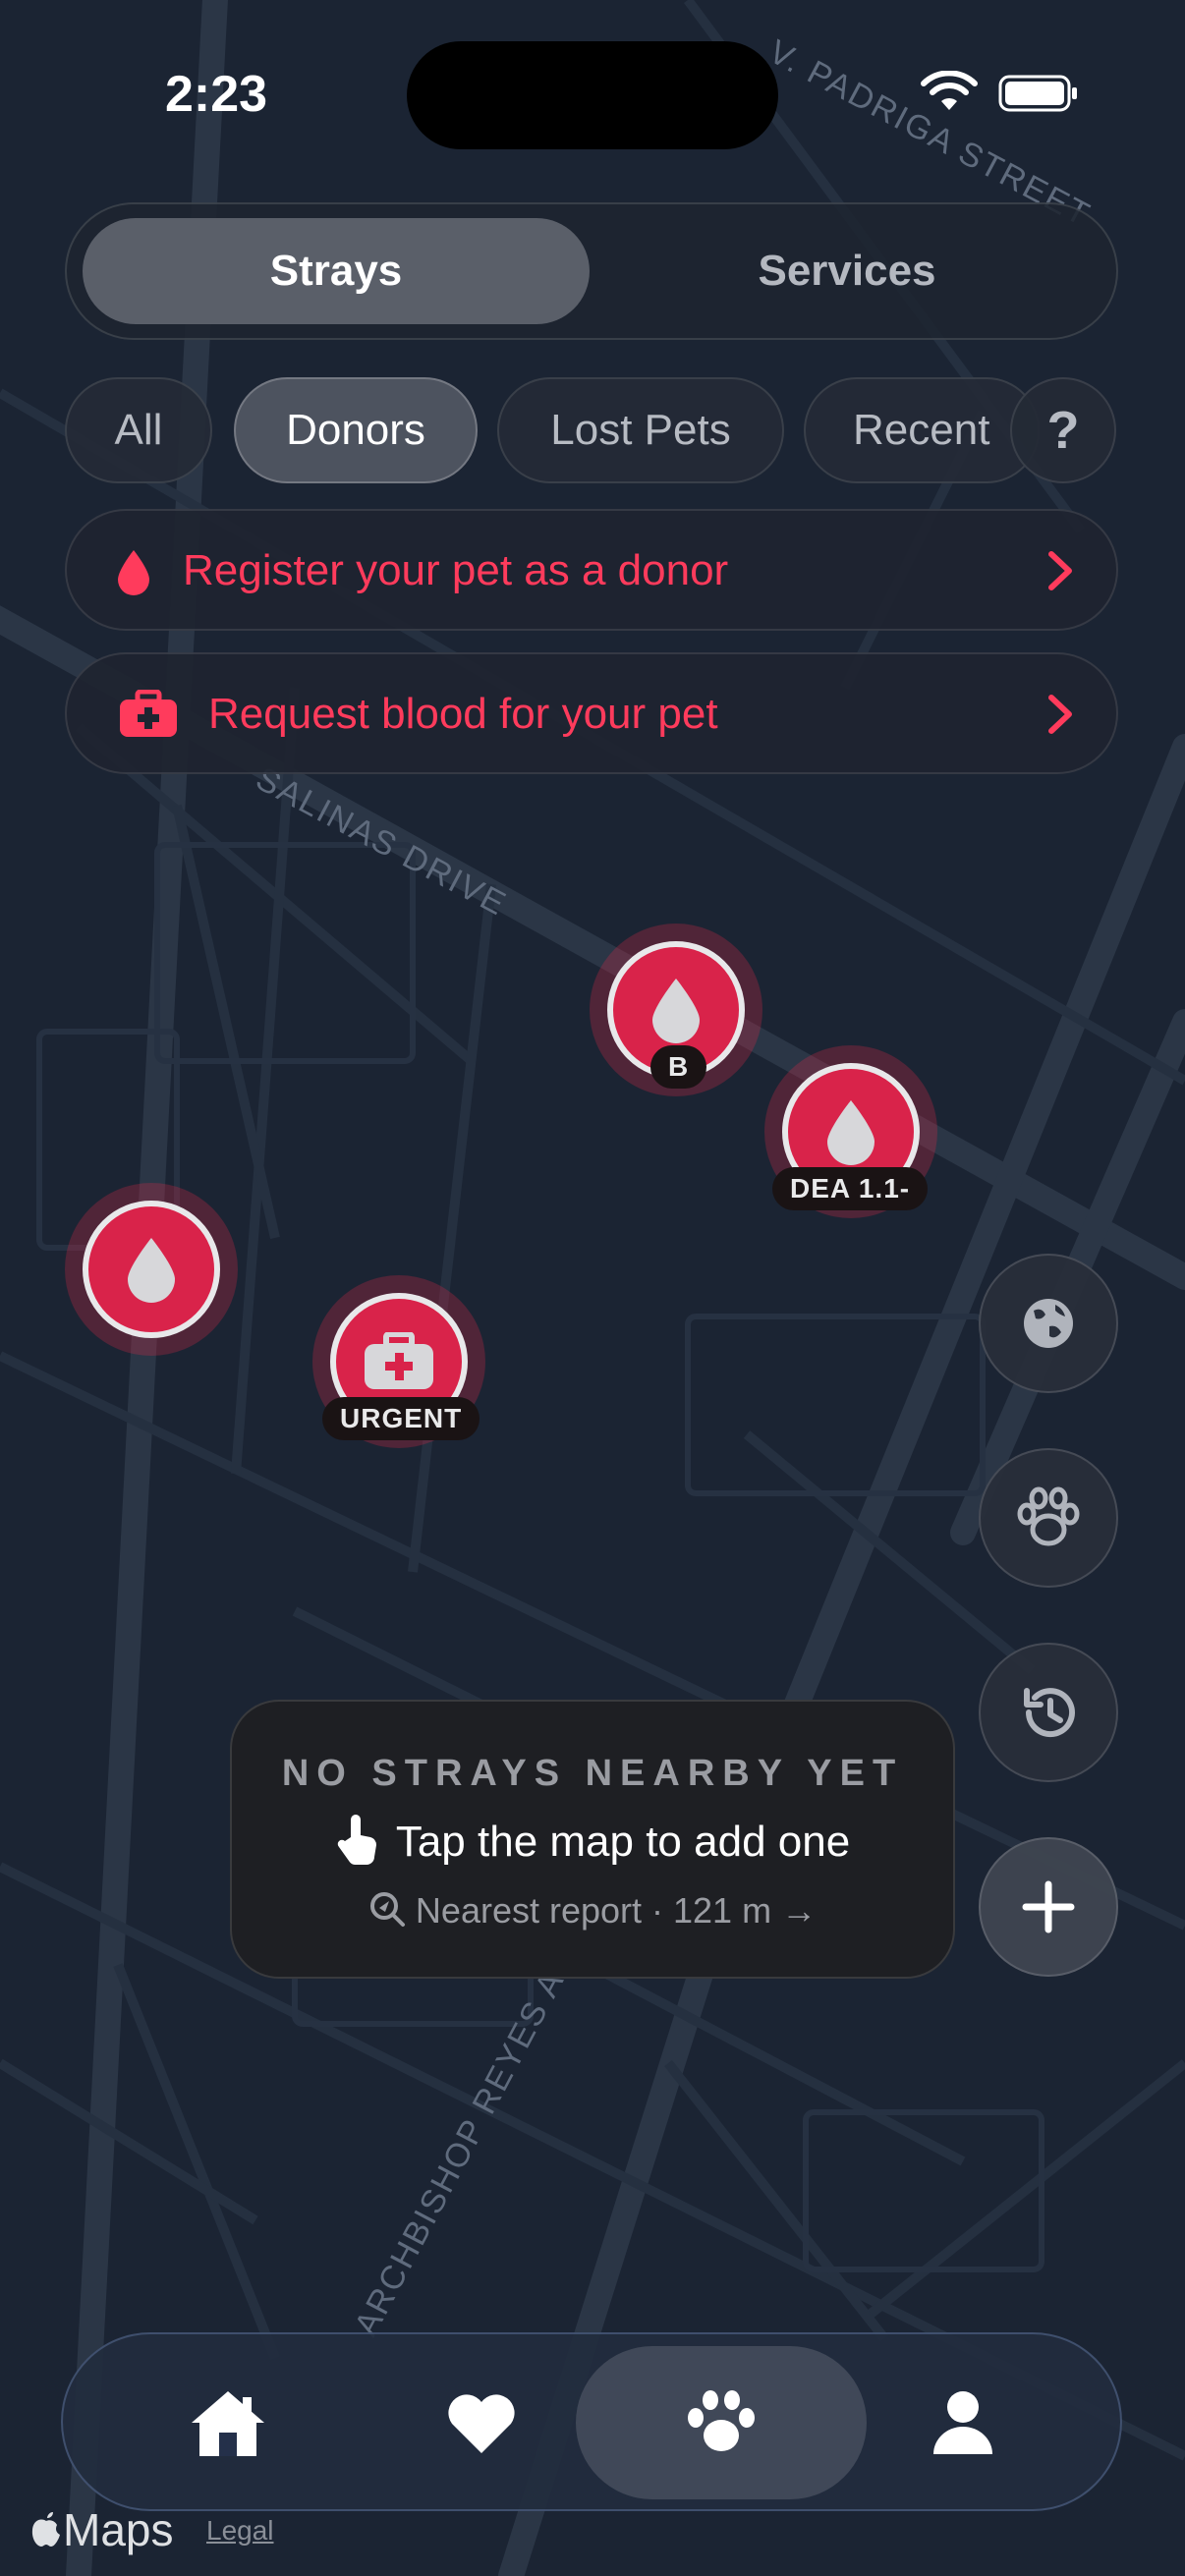 Image resolution: width=1185 pixels, height=2576 pixels. What do you see at coordinates (1038, 93) in the screenshot?
I see `battery-icon` at bounding box center [1038, 93].